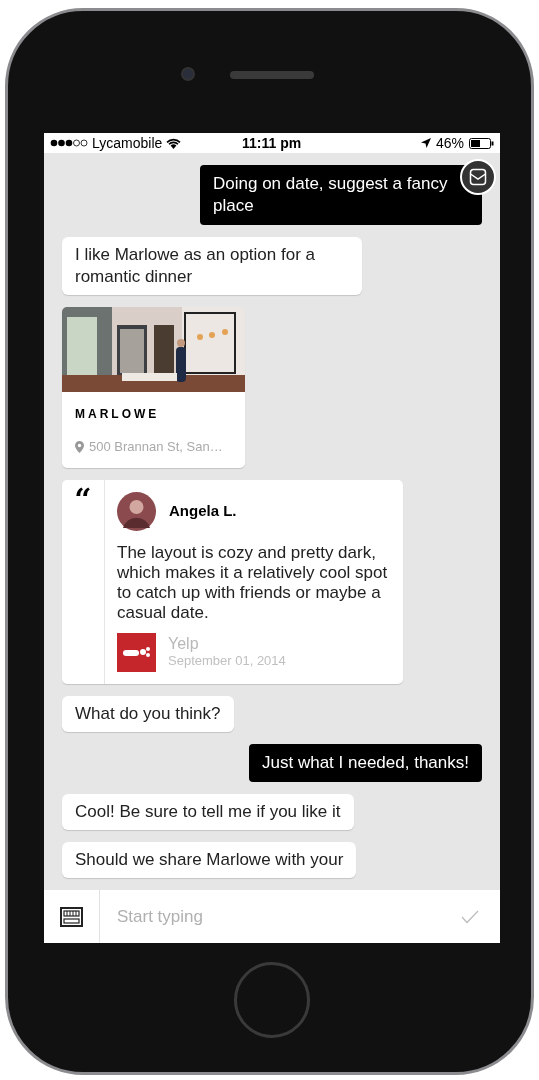 This screenshot has height=1080, width=539. Describe the element at coordinates (365, 762) in the screenshot. I see `message-bubble: Just what I needed, thanks!` at that location.